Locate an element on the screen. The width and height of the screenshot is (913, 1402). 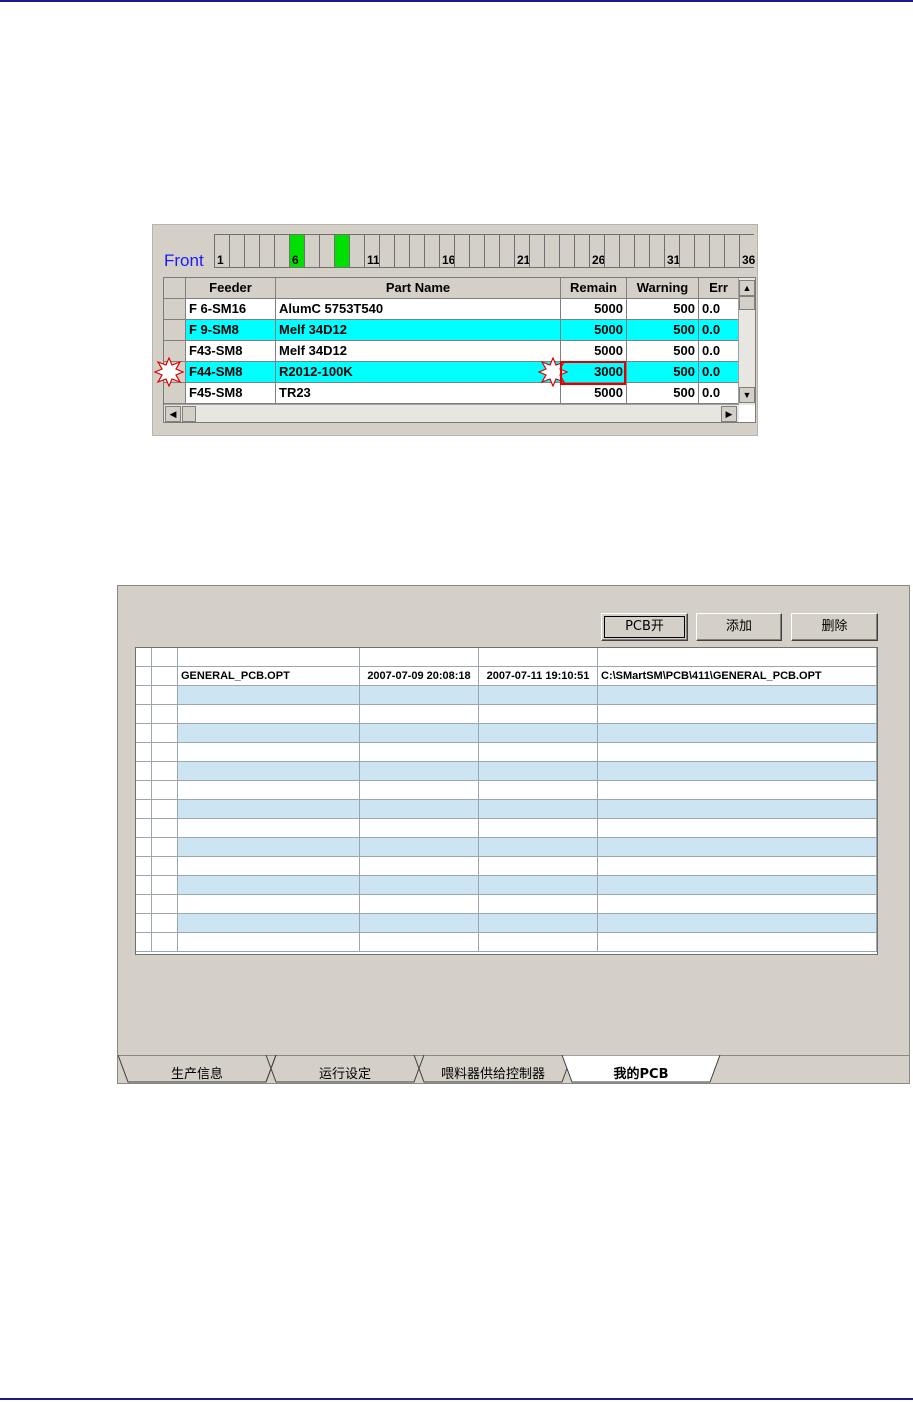
feeder-cell-feeder: F45-SM8 is located at coordinates (231, 393).